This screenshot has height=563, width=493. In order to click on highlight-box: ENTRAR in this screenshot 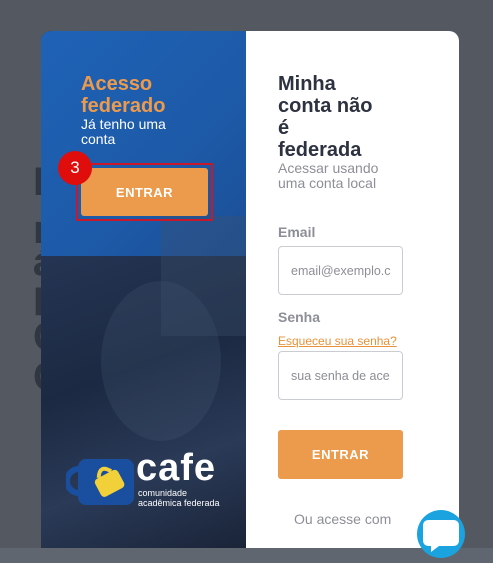, I will do `click(144, 192)`.